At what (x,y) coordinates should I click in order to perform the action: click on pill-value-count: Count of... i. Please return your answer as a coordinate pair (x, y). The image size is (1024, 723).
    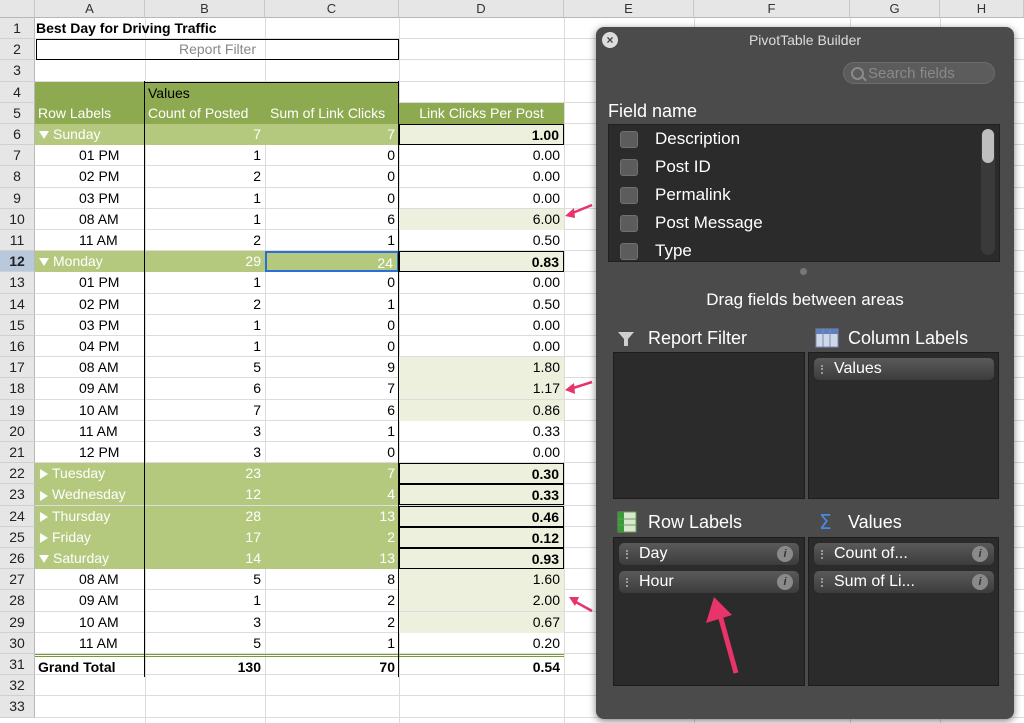
    Looking at the image, I should click on (904, 554).